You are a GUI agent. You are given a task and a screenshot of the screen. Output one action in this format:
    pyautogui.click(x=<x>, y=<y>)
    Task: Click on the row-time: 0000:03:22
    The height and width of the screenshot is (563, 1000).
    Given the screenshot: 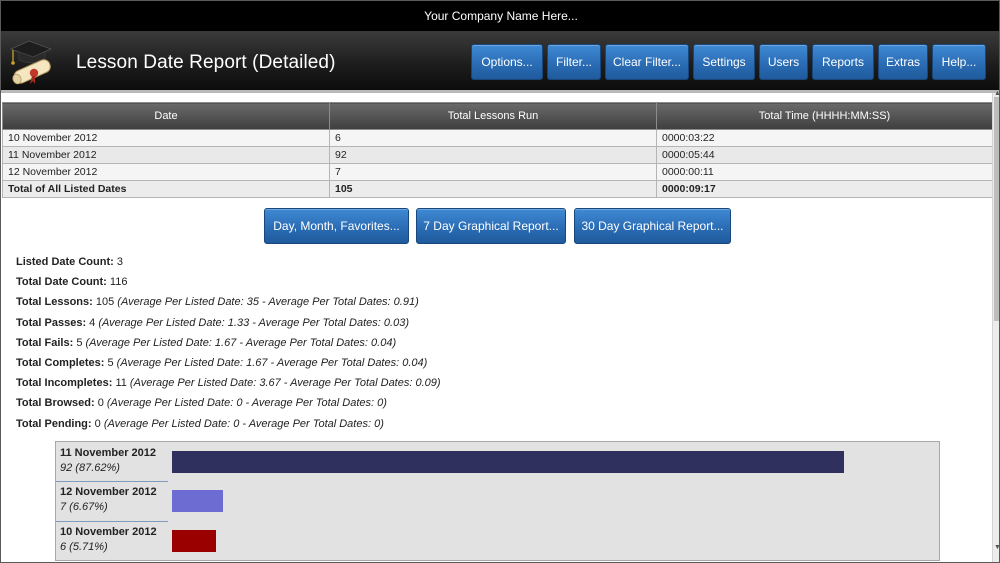 What is the action you would take?
    pyautogui.click(x=824, y=138)
    